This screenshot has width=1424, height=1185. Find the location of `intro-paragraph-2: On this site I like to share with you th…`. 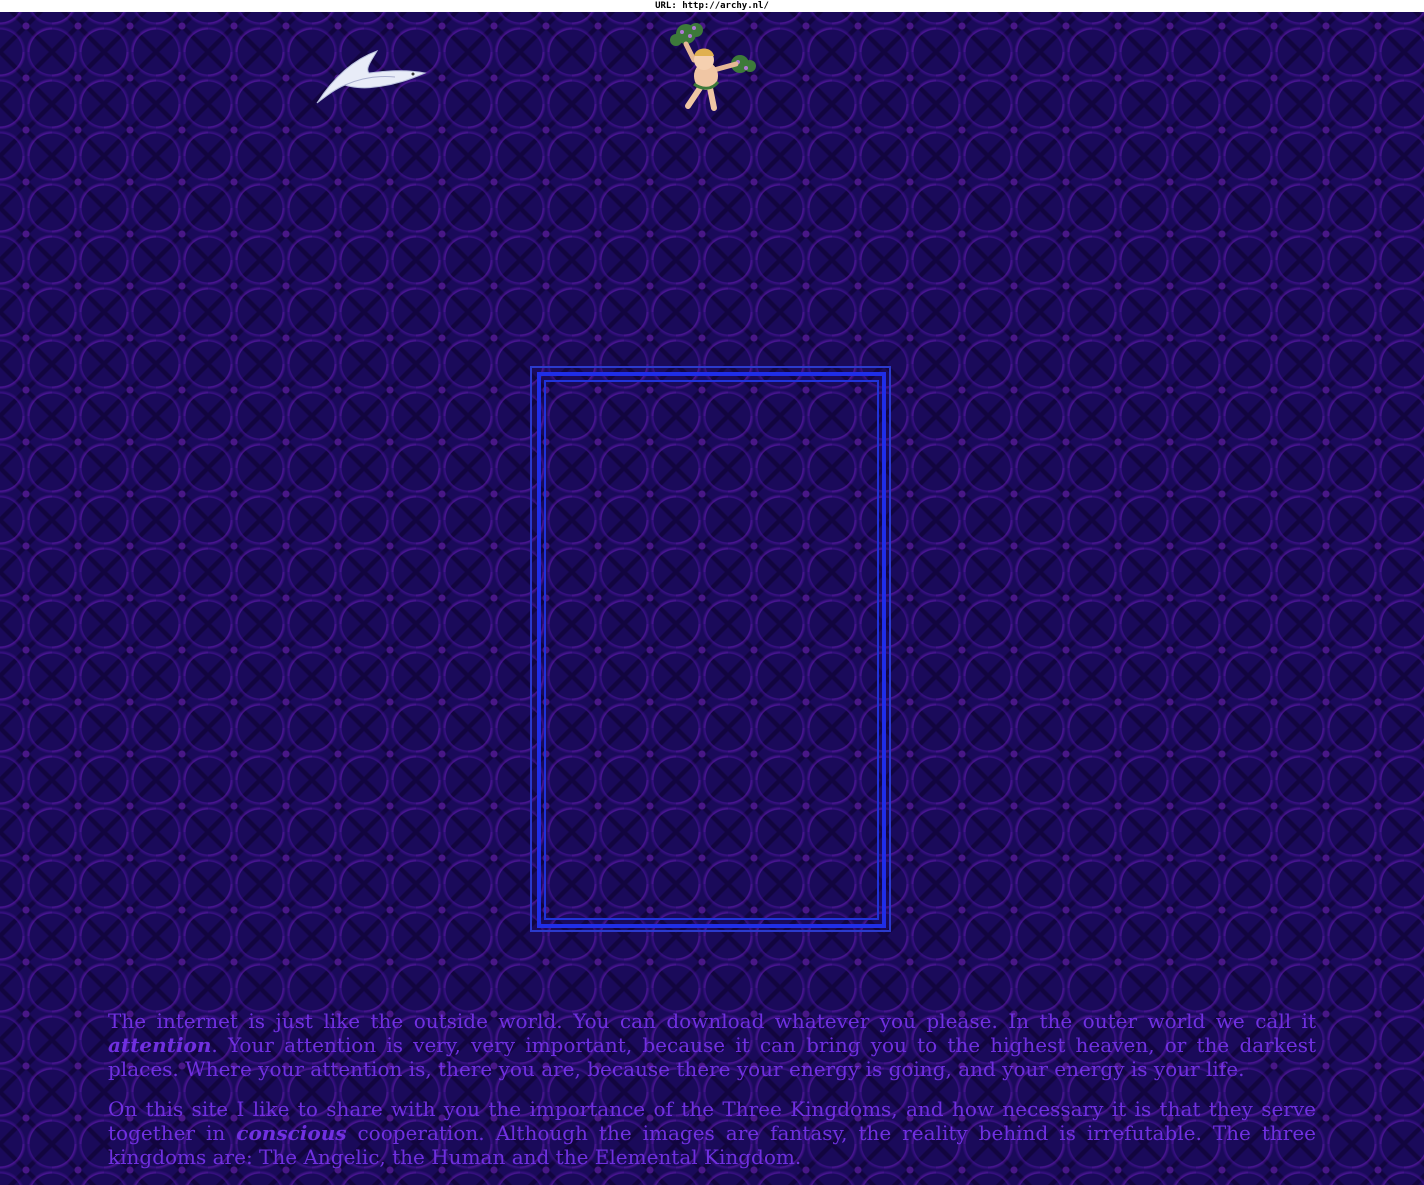

intro-paragraph-2: On this site I like to share with you th… is located at coordinates (712, 1133).